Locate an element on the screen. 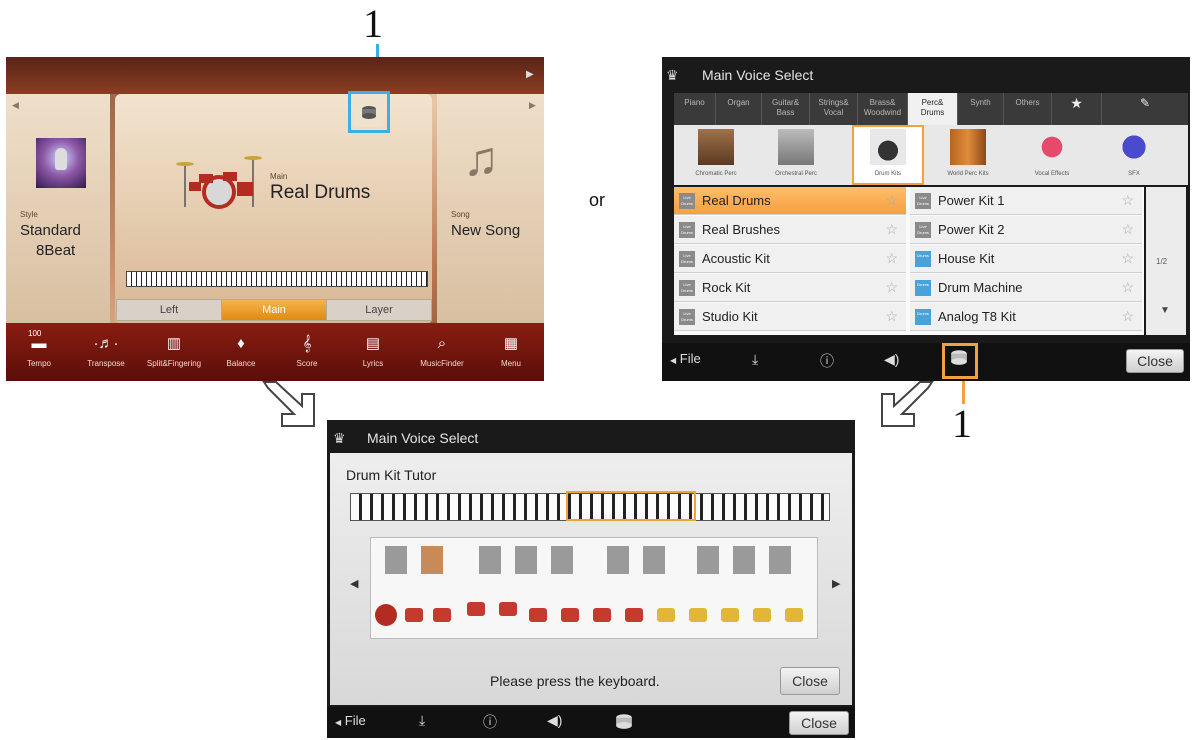  dock-transpose-label: Transpose is located at coordinates (106, 363).